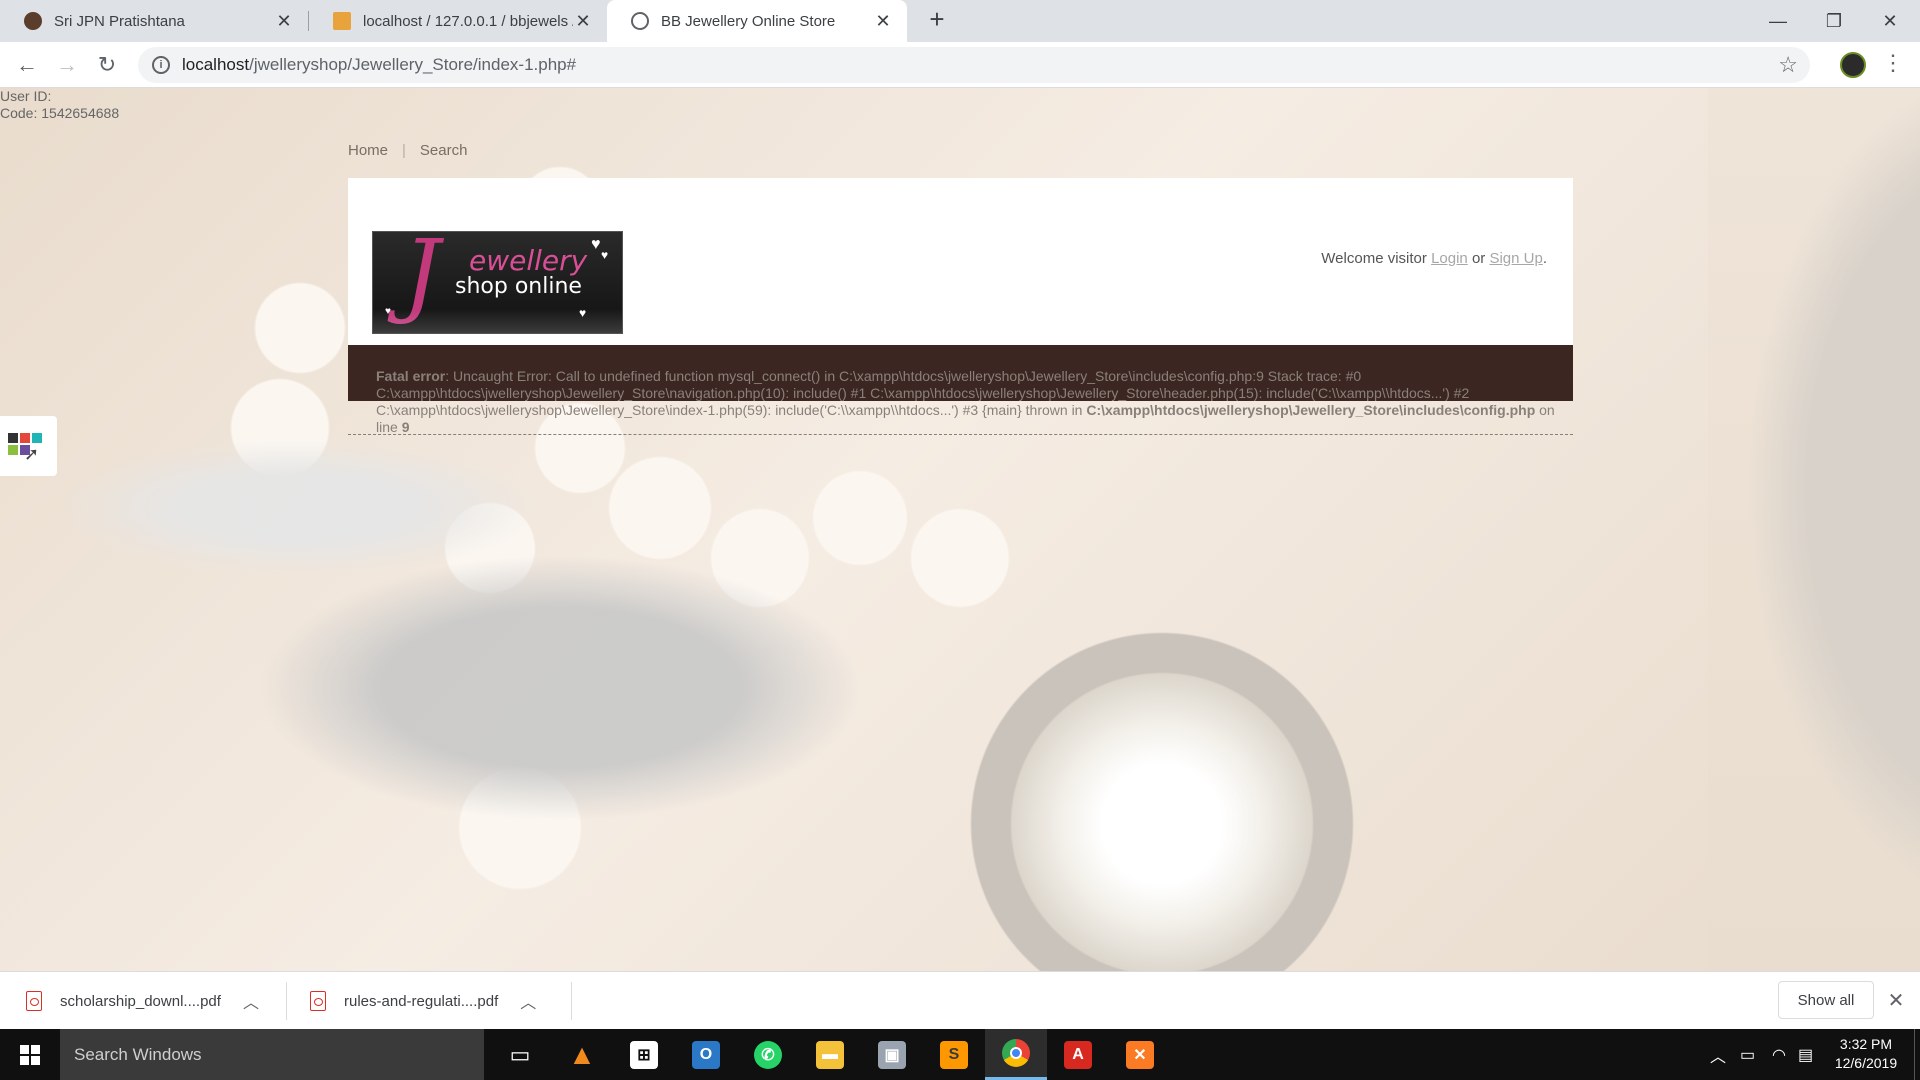 The width and height of the screenshot is (1920, 1080). Describe the element at coordinates (520, 1054) in the screenshot. I see `task-view-icon: ▭` at that location.